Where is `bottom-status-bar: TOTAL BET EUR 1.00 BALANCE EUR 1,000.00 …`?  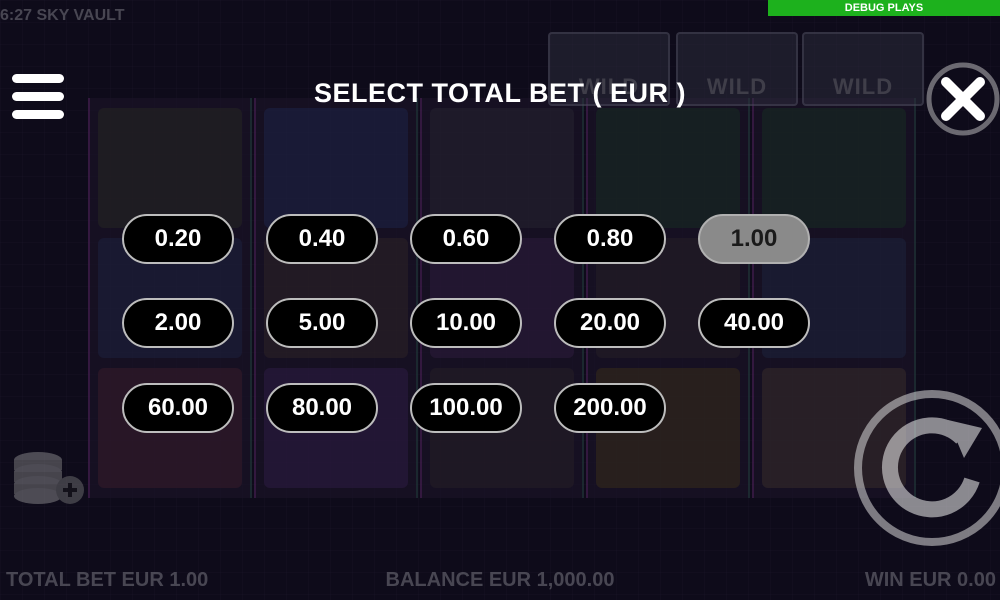 bottom-status-bar: TOTAL BET EUR 1.00 BALANCE EUR 1,000.00 … is located at coordinates (500, 583).